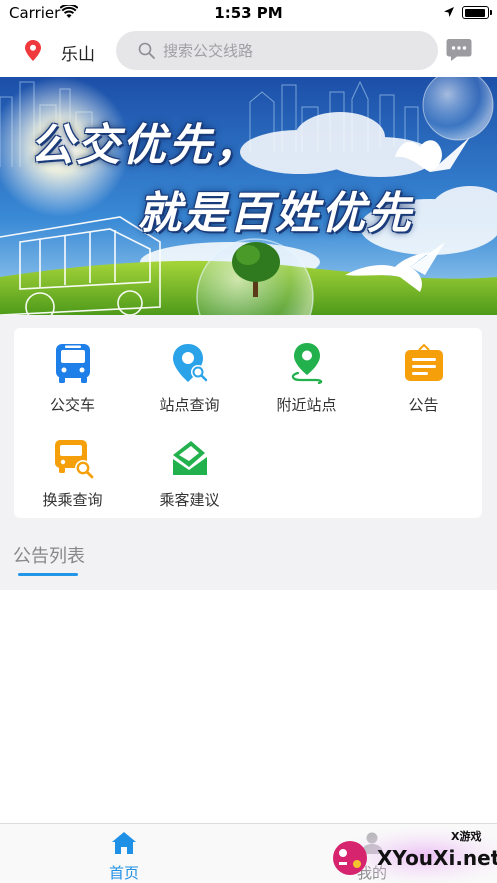 The height and width of the screenshot is (883, 497). I want to click on site-watermark: X游戏 XYouXi.net, so click(411, 854).